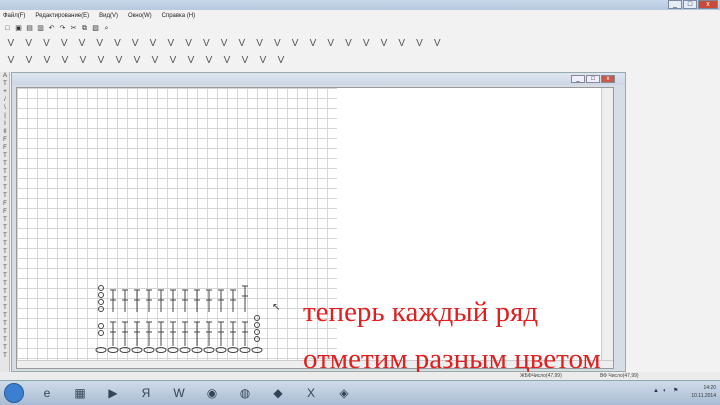 The height and width of the screenshot is (405, 720). Describe the element at coordinates (593, 79) in the screenshot. I see `doc-maximize-button: □` at that location.